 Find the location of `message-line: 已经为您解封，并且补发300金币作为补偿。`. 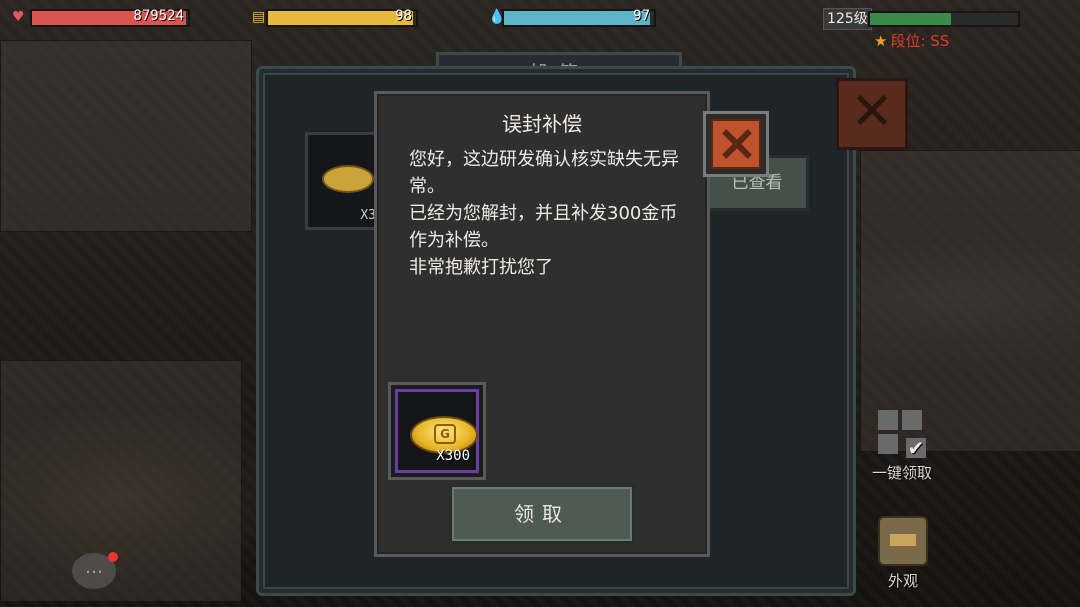

message-line: 已经为您解封，并且补发300金币作为补偿。 is located at coordinates (543, 227).